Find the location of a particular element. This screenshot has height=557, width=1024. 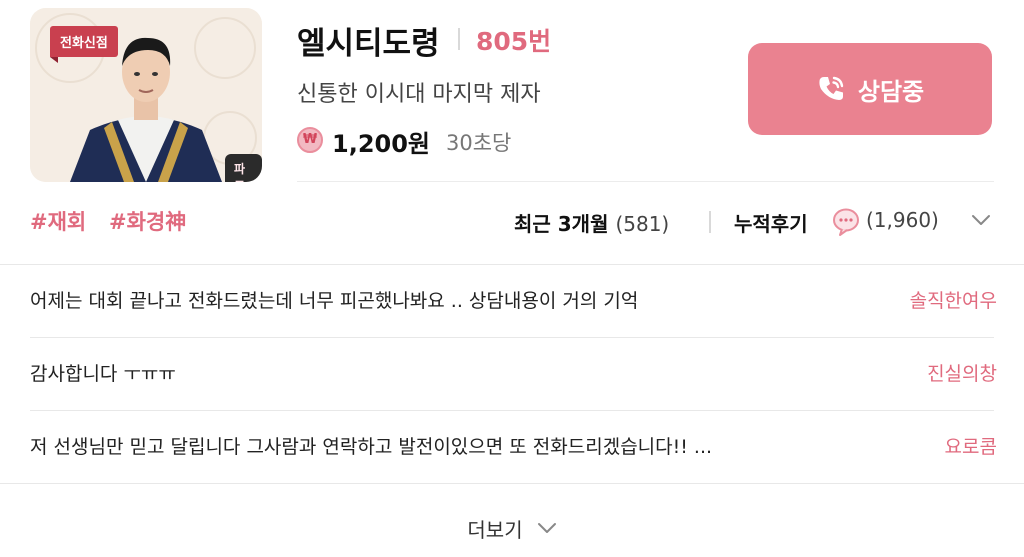

price-unit: 30초당 is located at coordinates (479, 143).